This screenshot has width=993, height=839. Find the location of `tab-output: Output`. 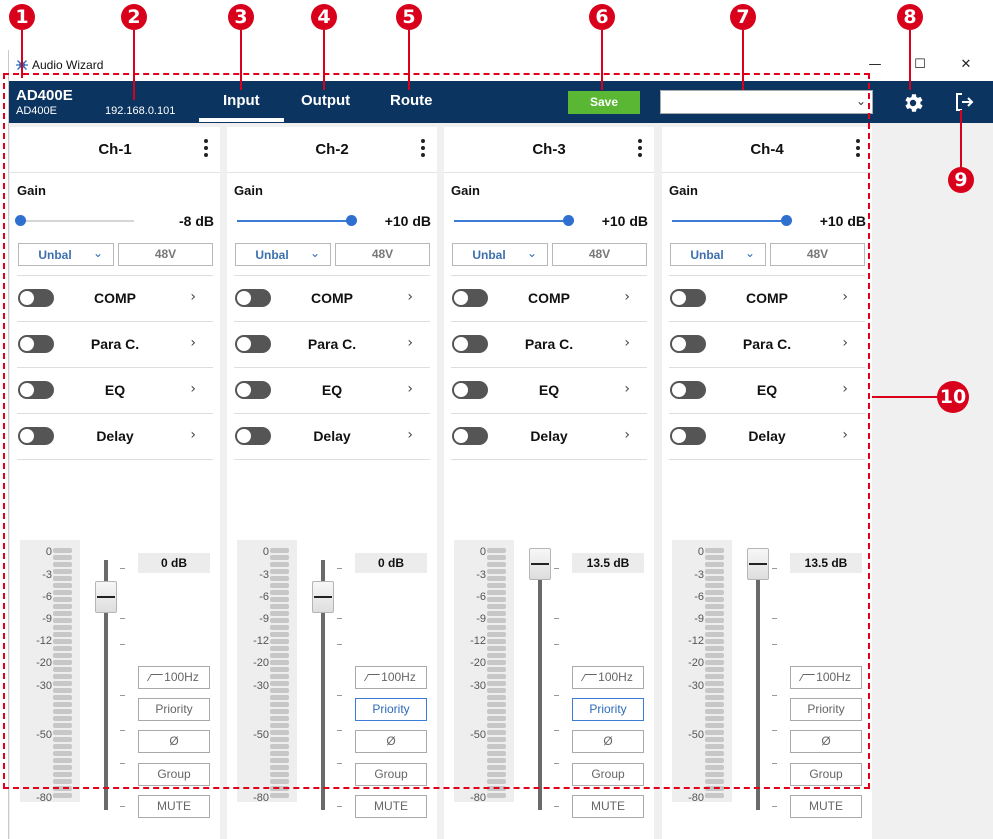

tab-output: Output is located at coordinates (325, 100).